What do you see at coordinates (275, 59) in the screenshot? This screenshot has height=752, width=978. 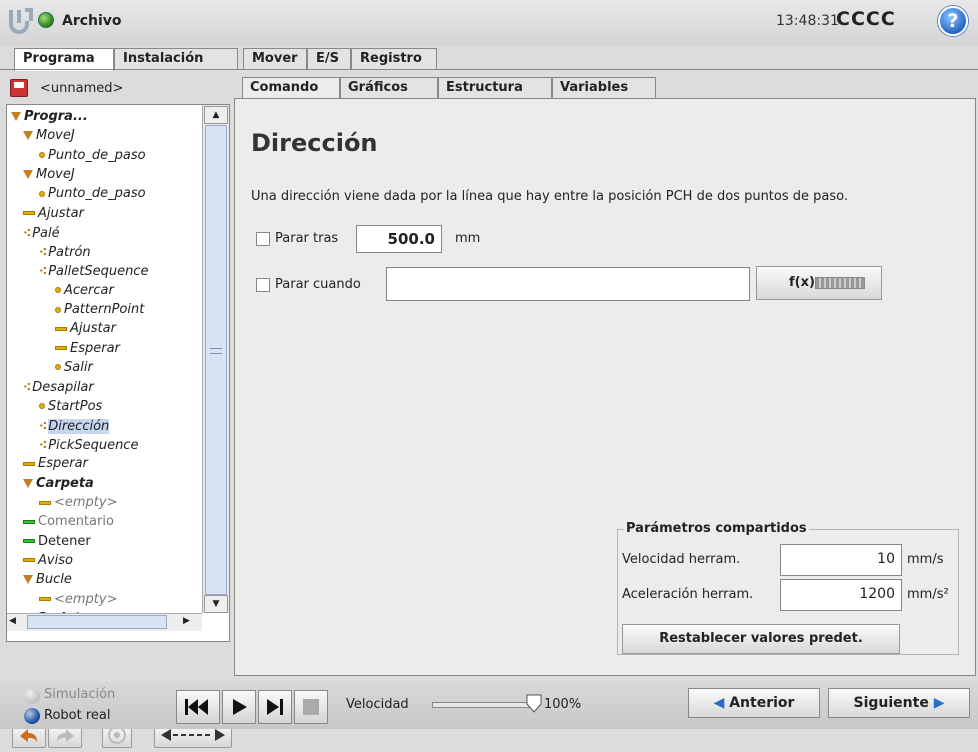 I see `tab-mover: Mover` at bounding box center [275, 59].